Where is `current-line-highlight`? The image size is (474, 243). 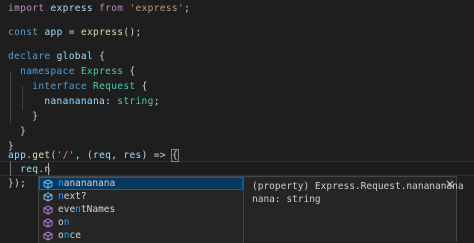 current-line-highlight is located at coordinates (237, 168).